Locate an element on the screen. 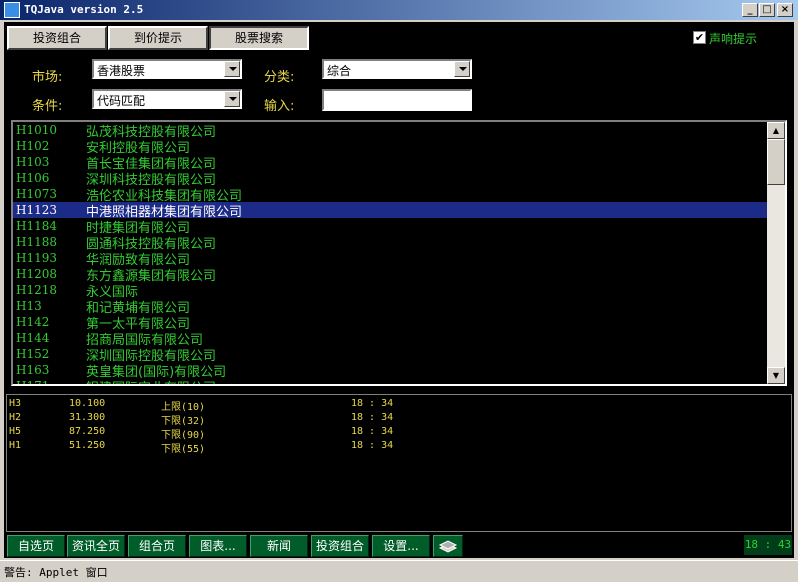  status-bar: 警告: Applet 窗口 is located at coordinates (399, 571).